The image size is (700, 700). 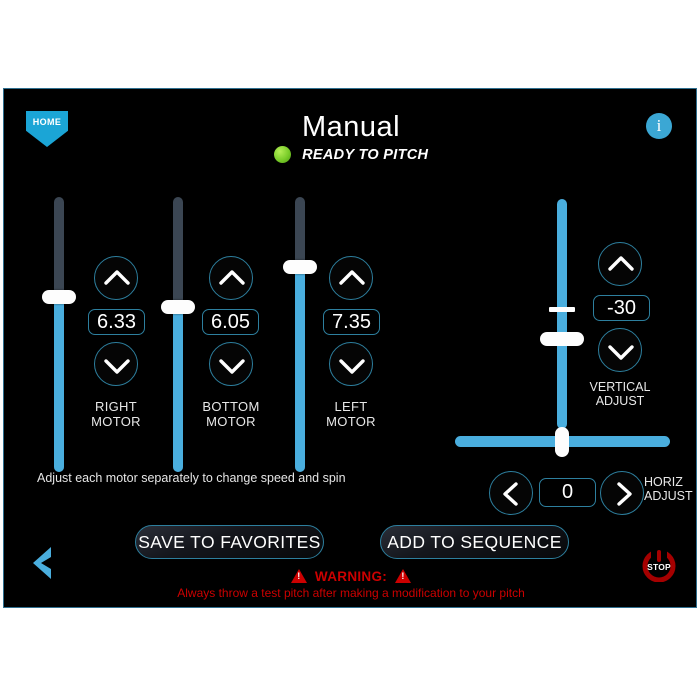 I want to click on horizontal-adjust-label-line2: ADJUST, so click(x=668, y=496).